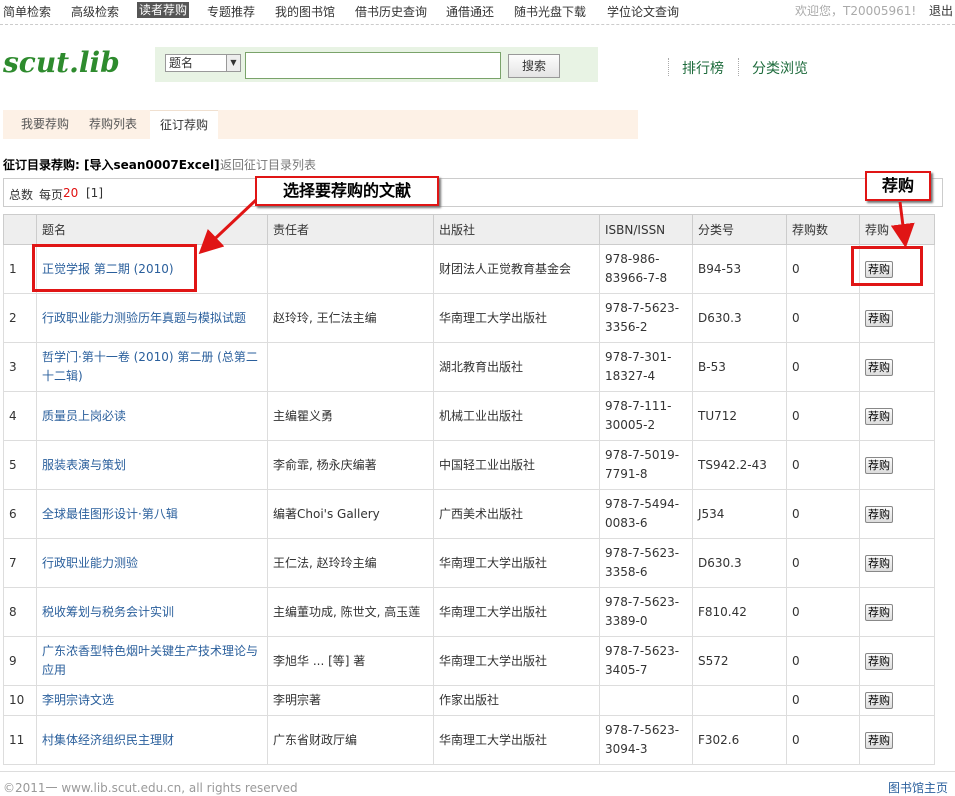 The height and width of the screenshot is (796, 955). What do you see at coordinates (556, 226) in the screenshot?
I see `annotation-arrows` at bounding box center [556, 226].